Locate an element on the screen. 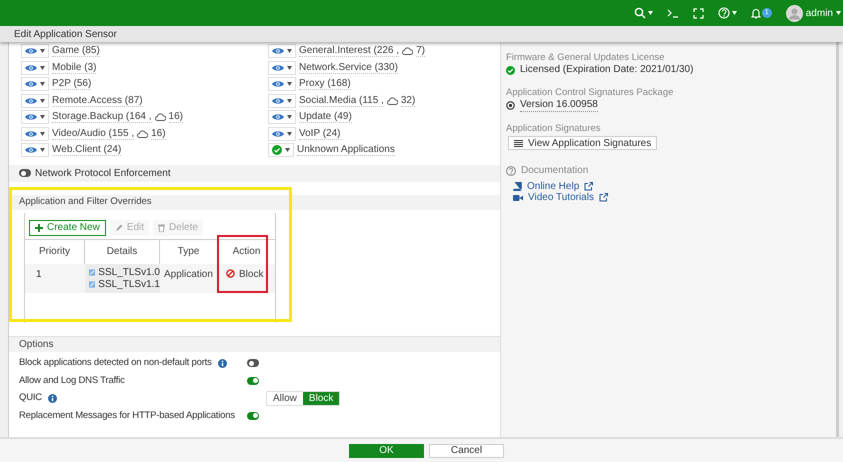 The width and height of the screenshot is (843, 462). category-label: P2P (56) is located at coordinates (72, 84).